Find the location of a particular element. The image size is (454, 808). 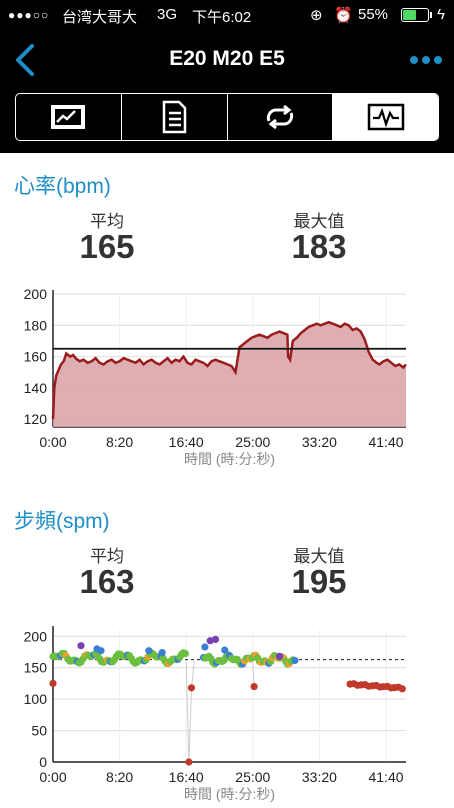

ellipsis-icon is located at coordinates (426, 60).